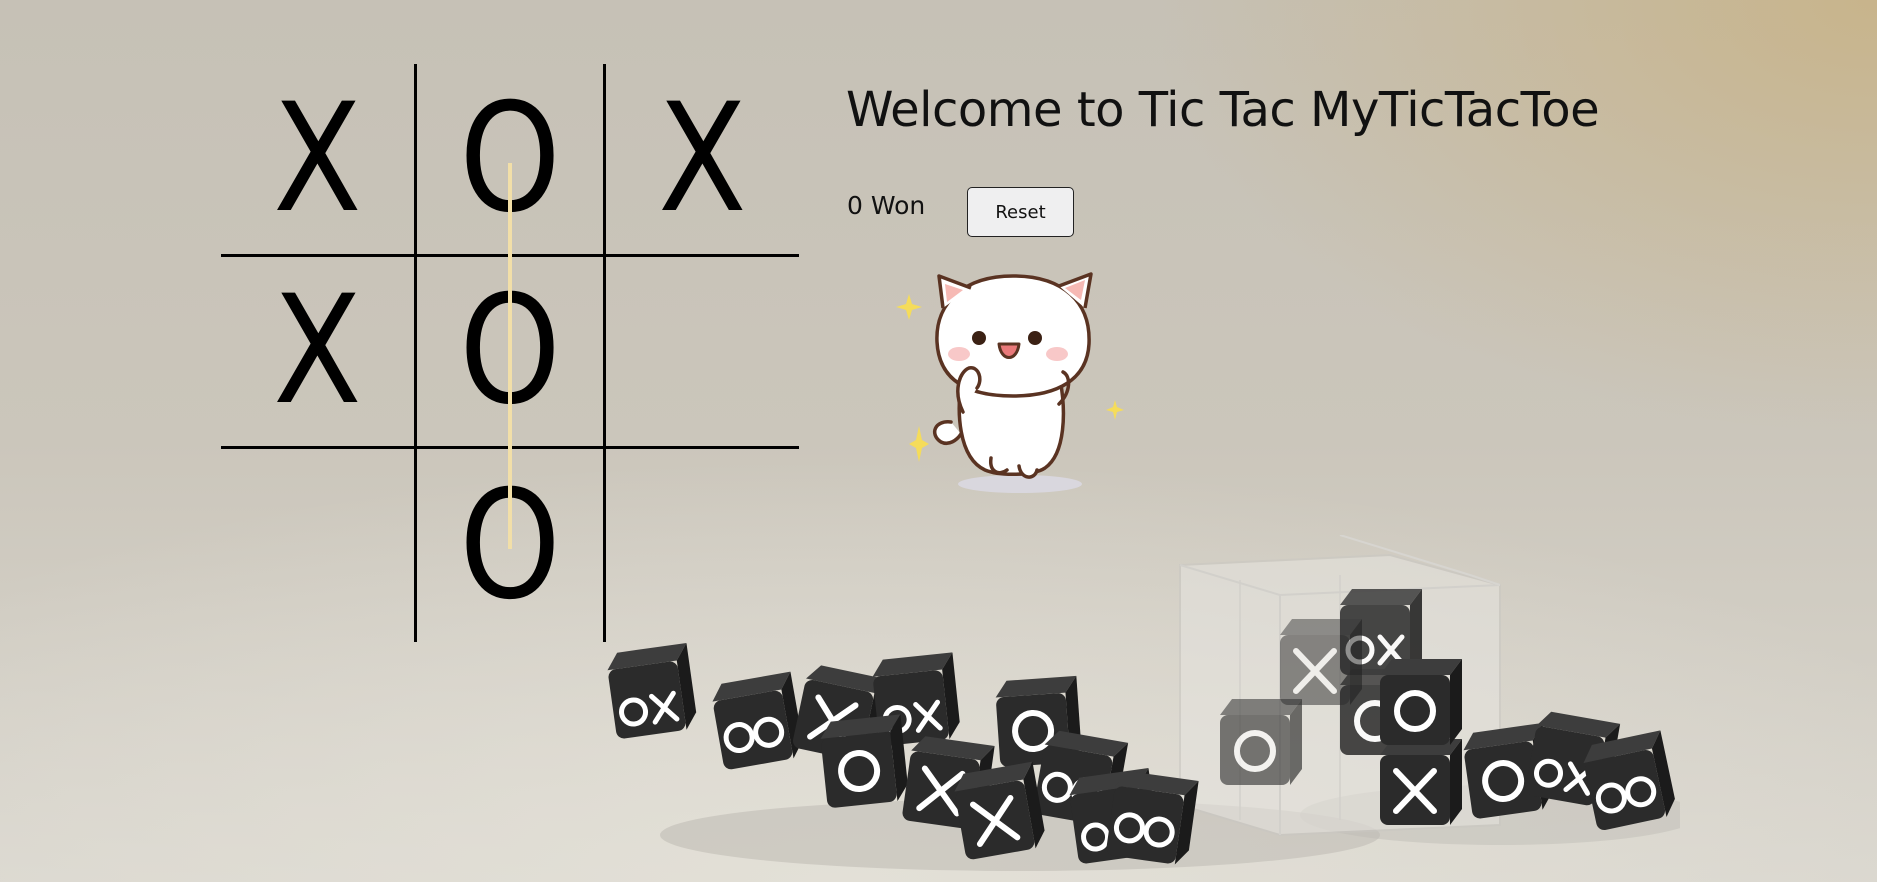  I want to click on reset-button: Reset, so click(1020, 212).